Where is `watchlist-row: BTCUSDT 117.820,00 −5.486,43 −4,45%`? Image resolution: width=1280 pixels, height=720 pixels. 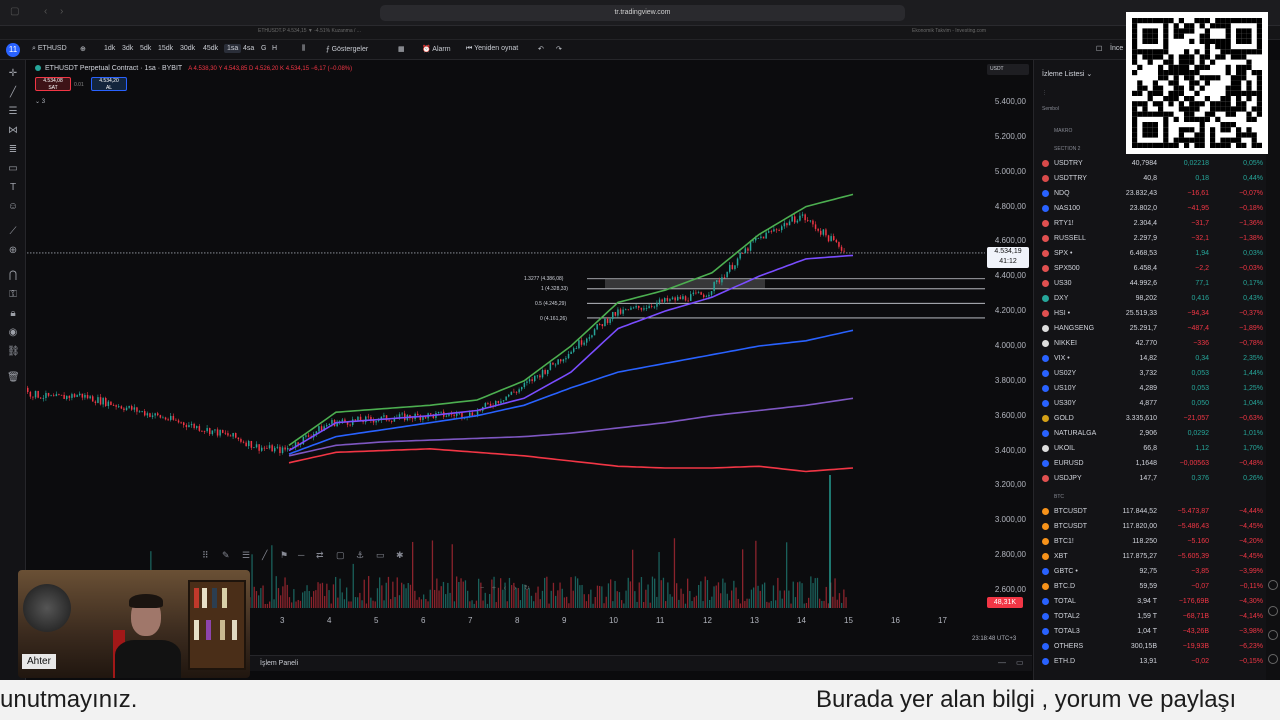
watchlist-row: BTCUSDT 117.820,00 −5.486,43 −4,45% is located at coordinates (1151, 527).